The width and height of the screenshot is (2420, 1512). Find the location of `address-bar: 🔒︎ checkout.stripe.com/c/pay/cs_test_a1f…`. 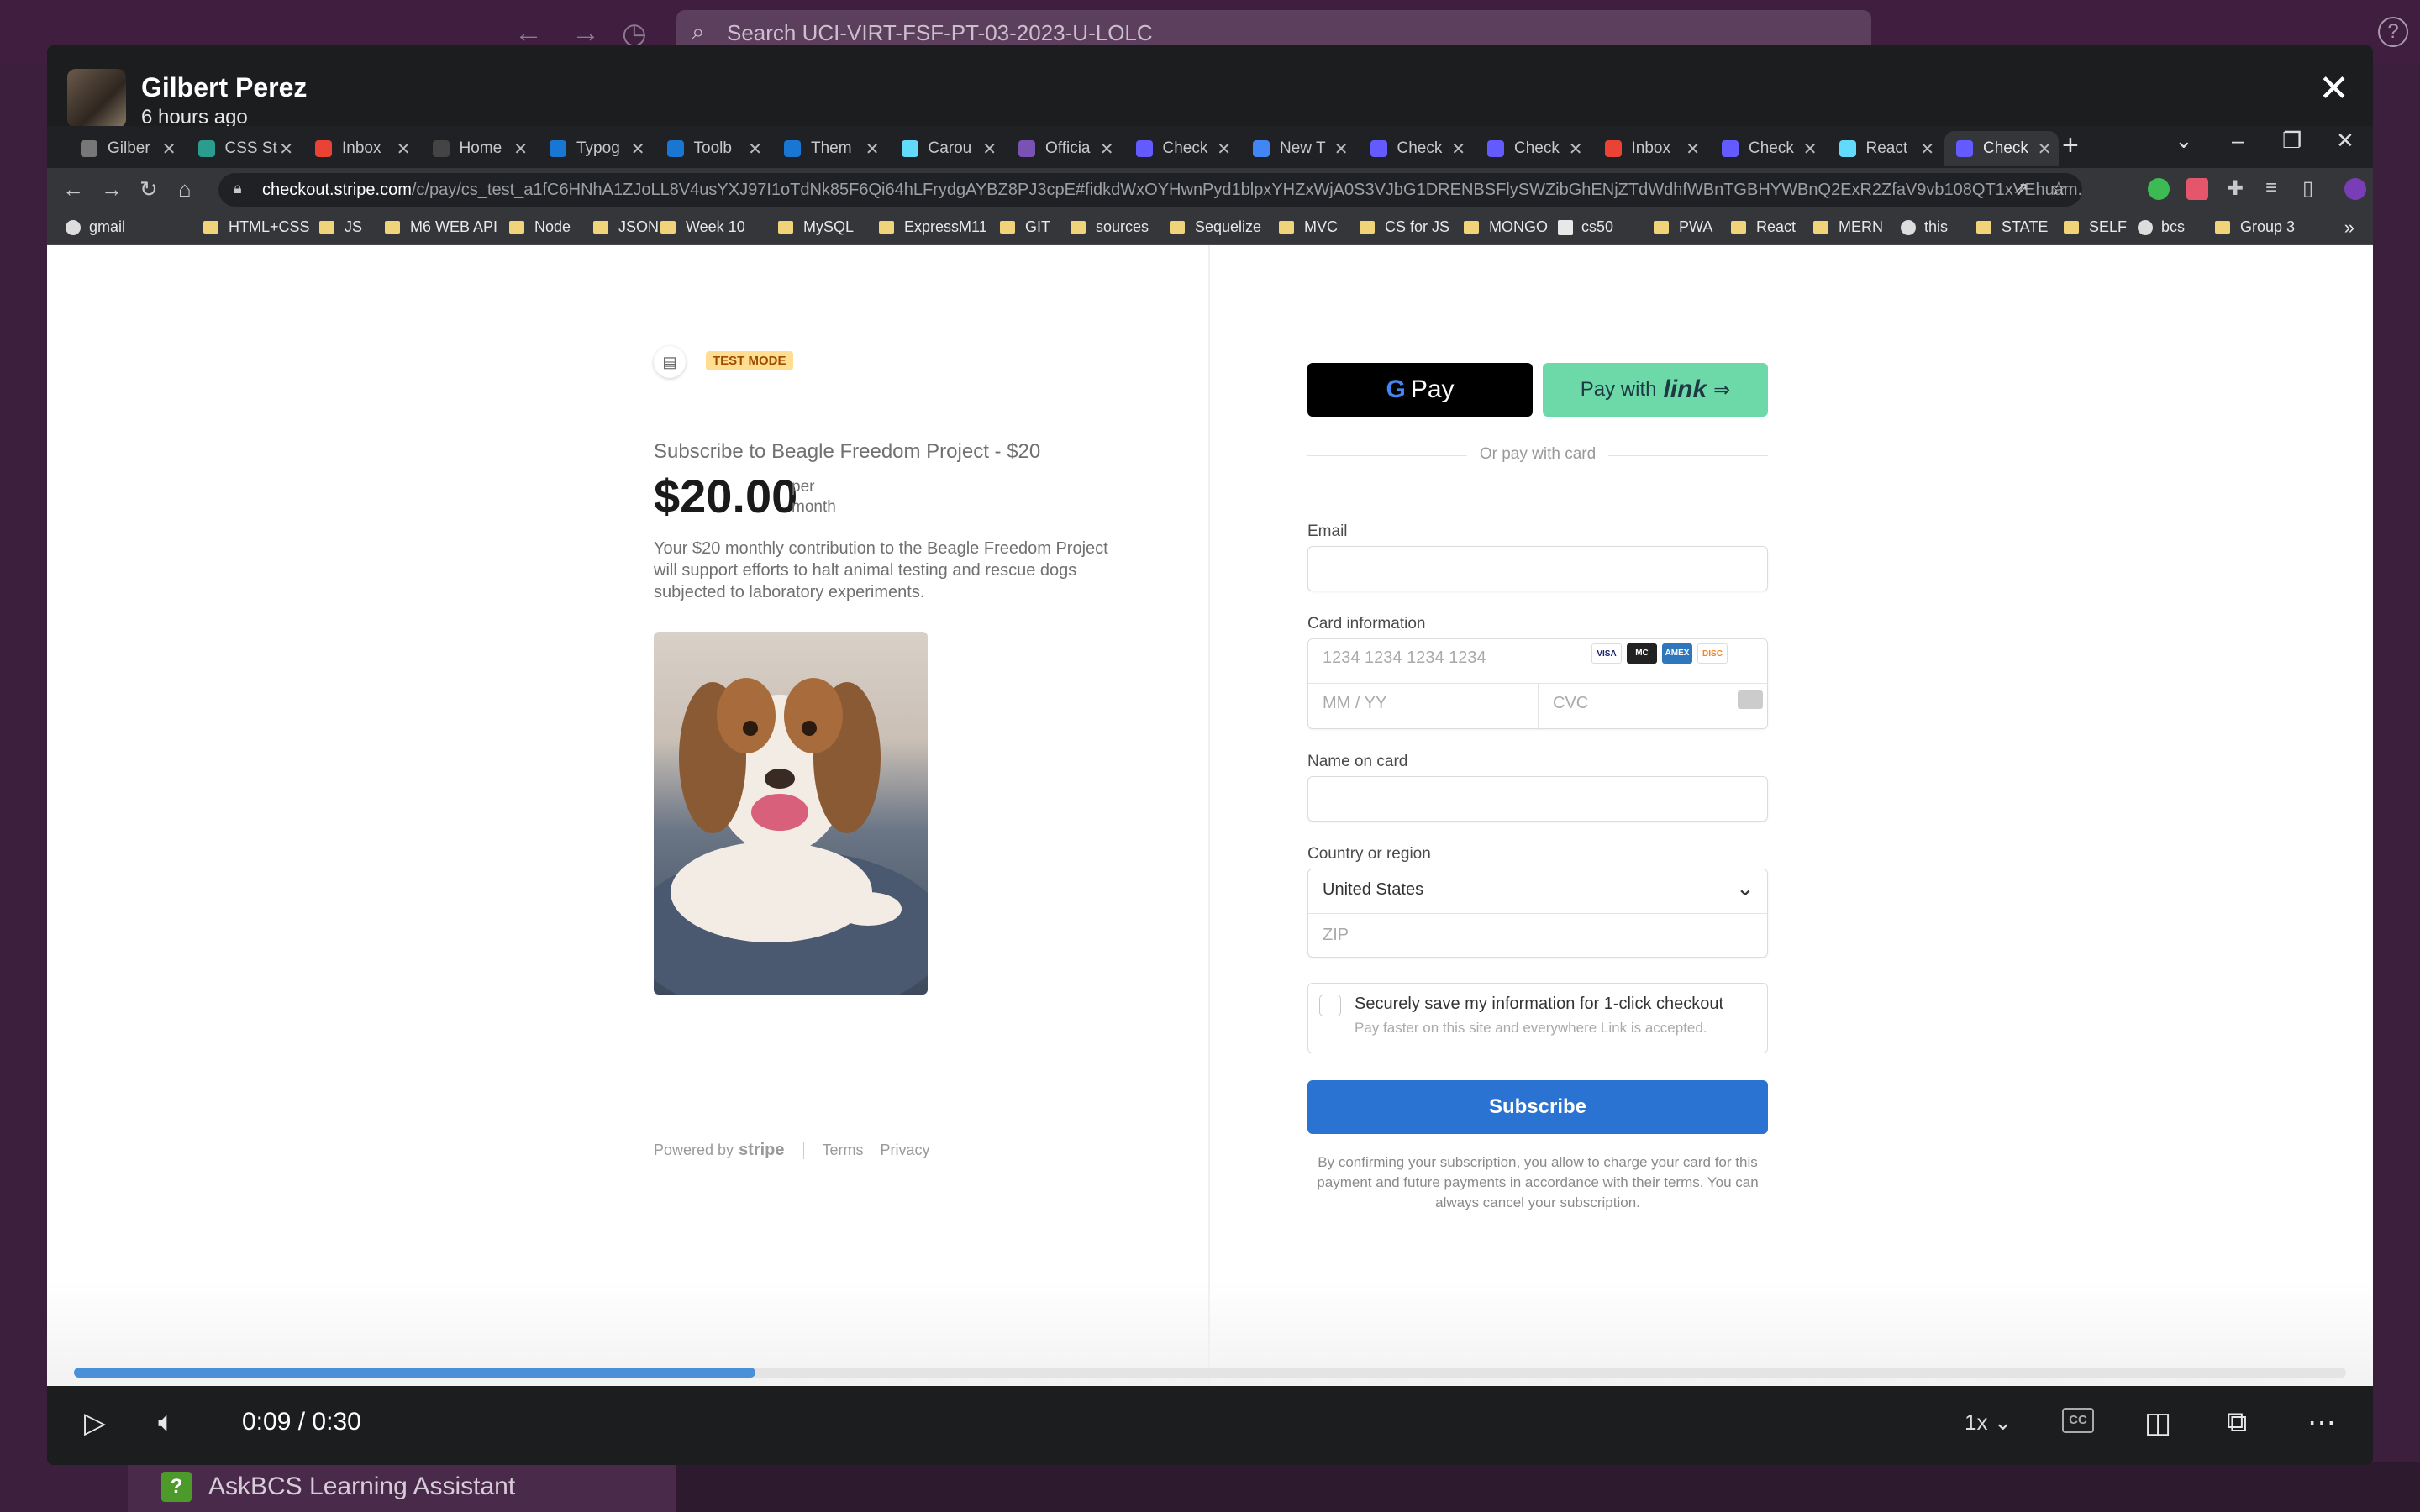

address-bar: 🔒︎ checkout.stripe.com/c/pay/cs_test_a1f… is located at coordinates (1150, 190).